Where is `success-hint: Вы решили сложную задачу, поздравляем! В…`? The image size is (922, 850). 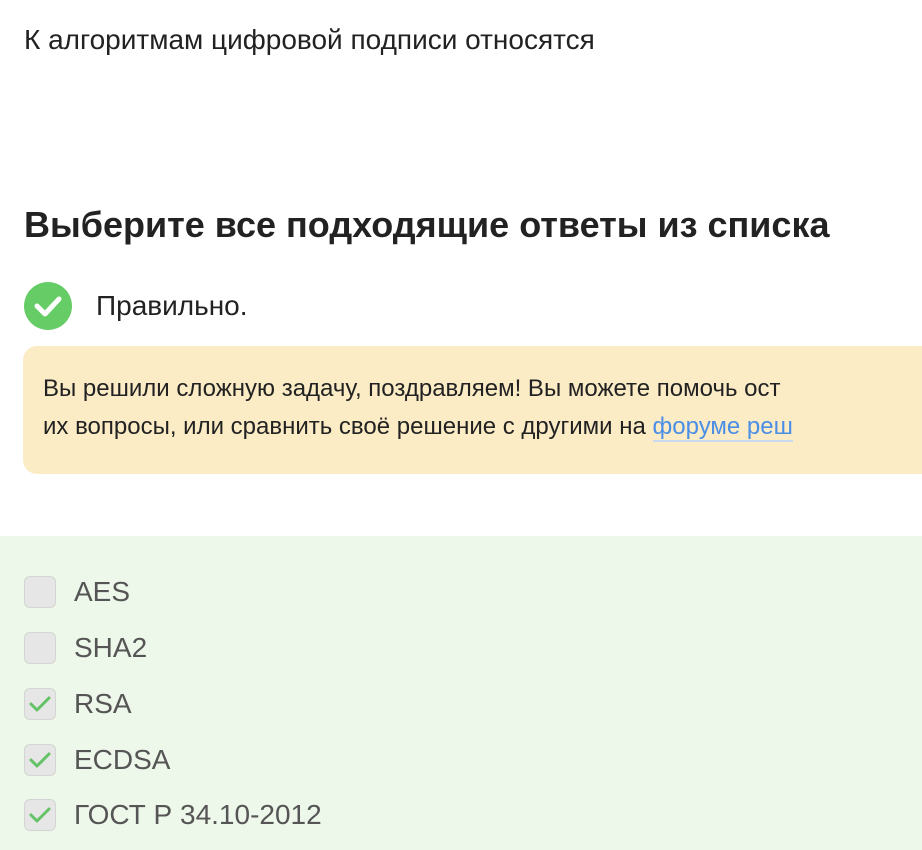 success-hint: Вы решили сложную задачу, поздравляем! В… is located at coordinates (472, 410).